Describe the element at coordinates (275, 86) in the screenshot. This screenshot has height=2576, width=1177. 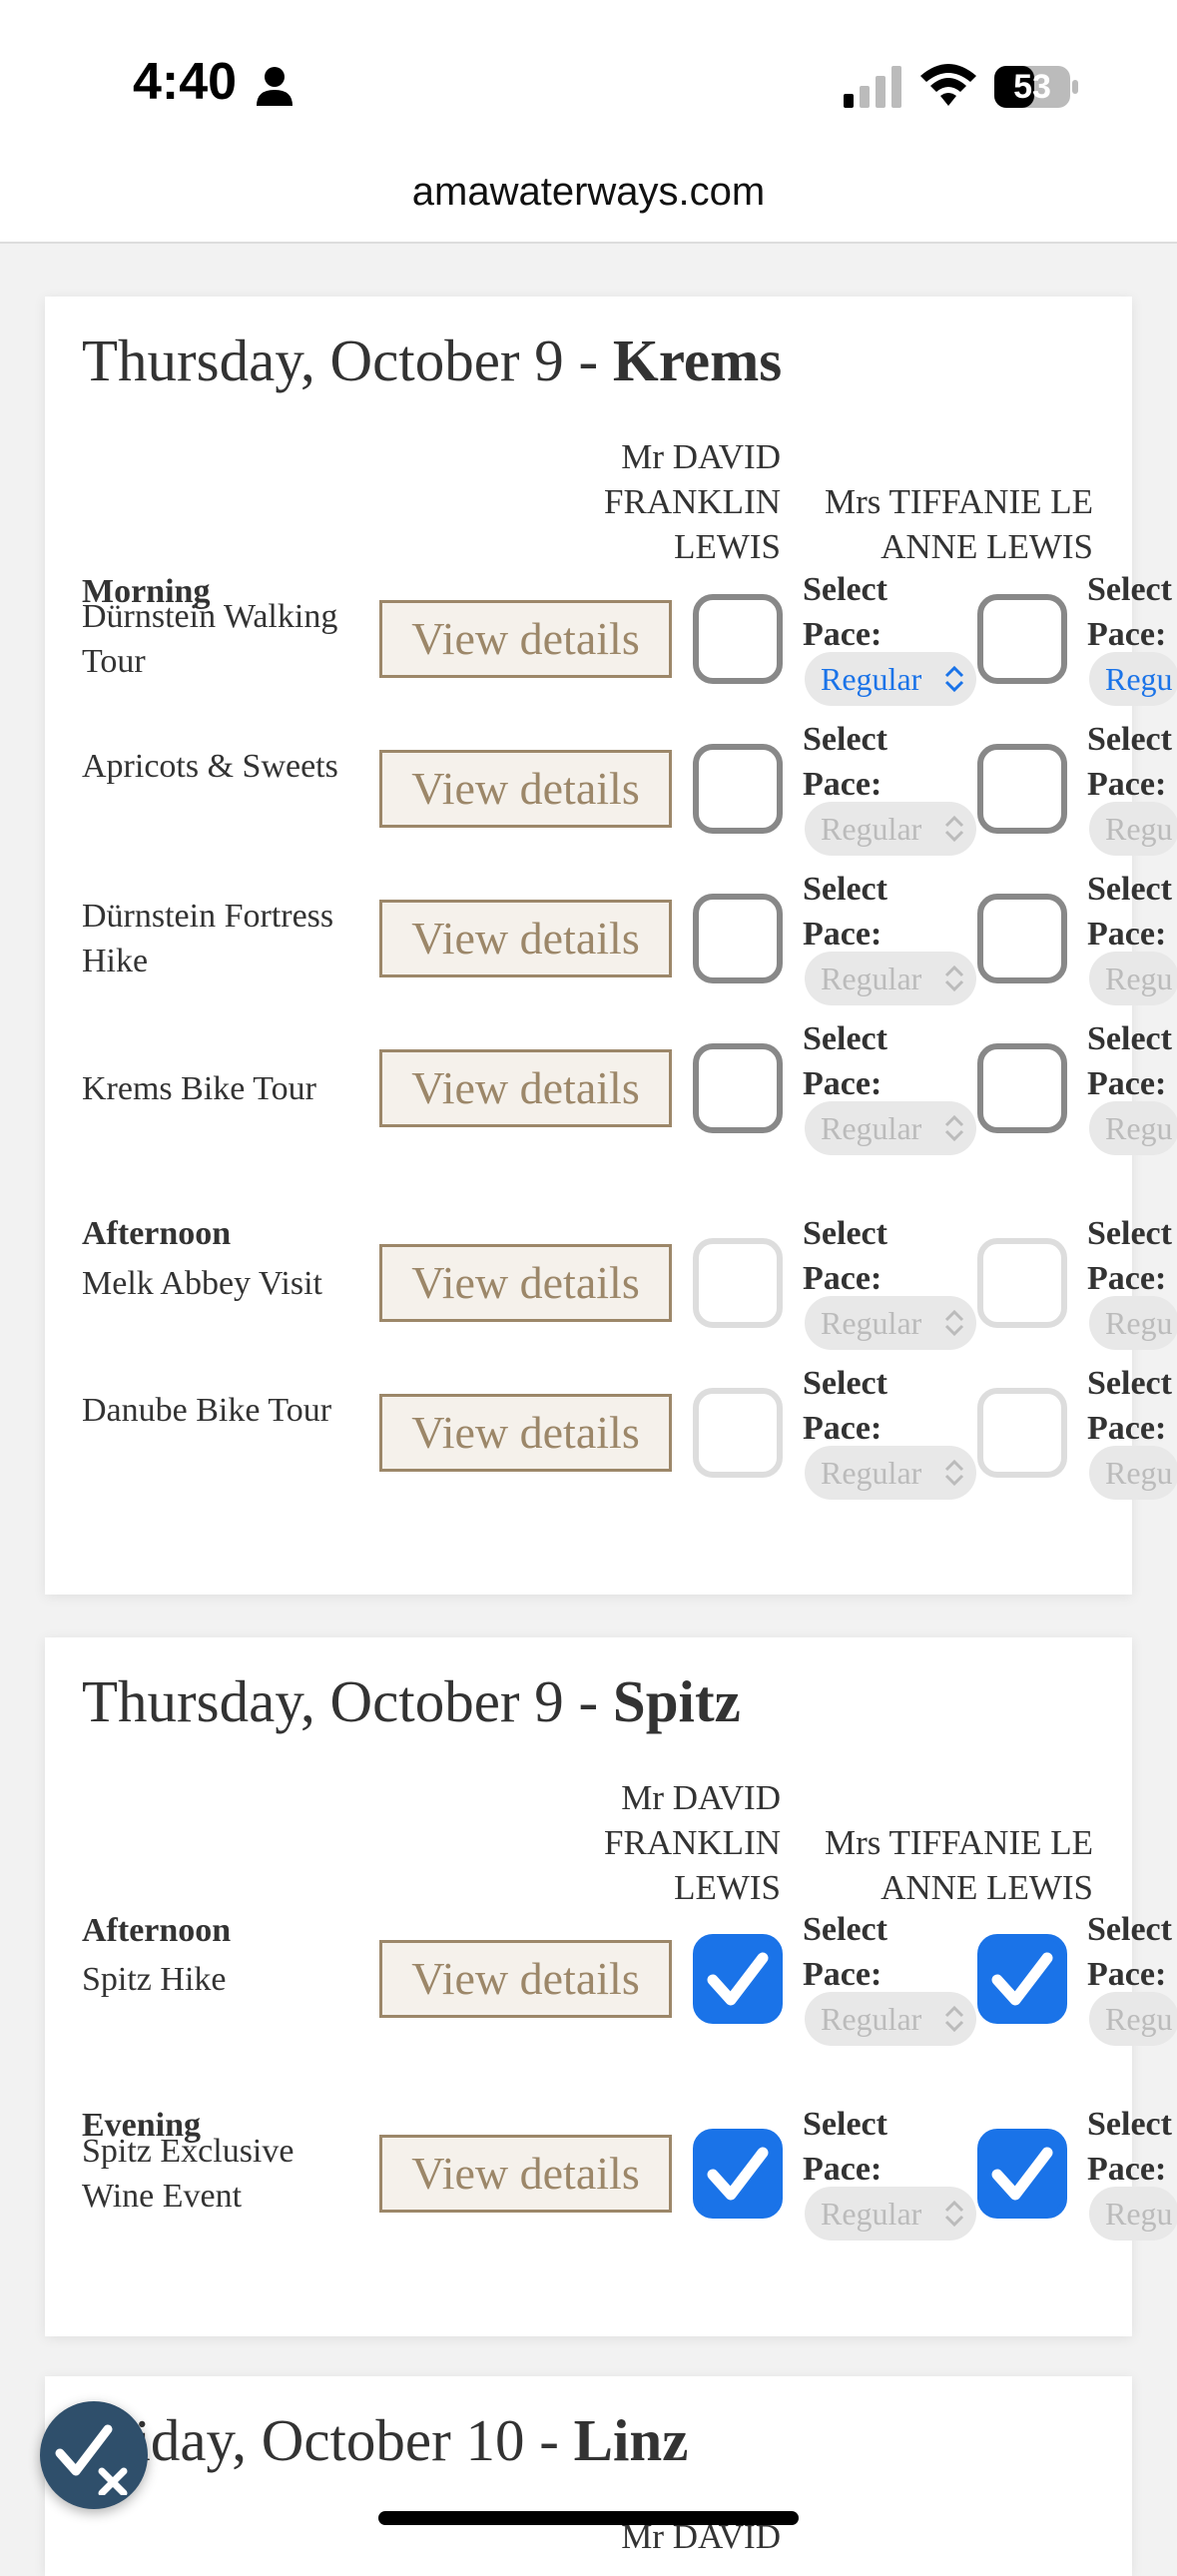
I see `person-icon` at that location.